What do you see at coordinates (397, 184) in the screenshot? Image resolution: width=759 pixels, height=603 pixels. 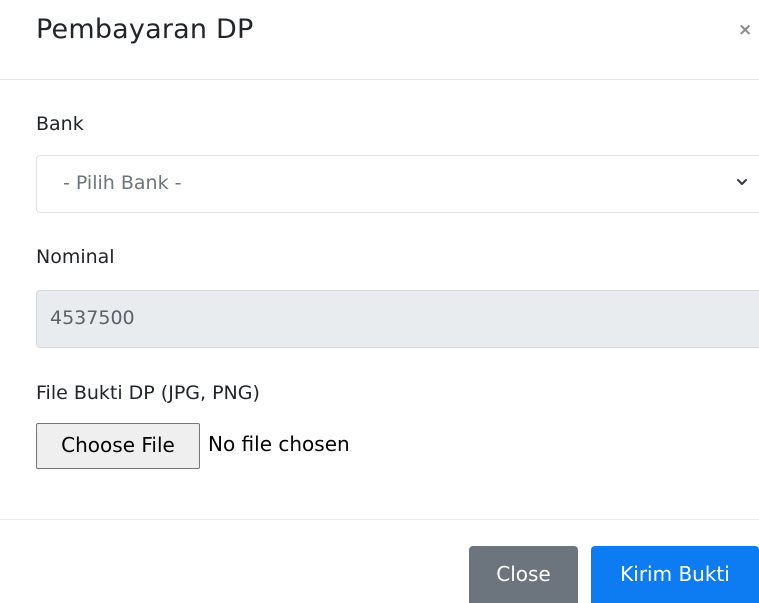 I see `bank-select: - Pilih Bank -` at bounding box center [397, 184].